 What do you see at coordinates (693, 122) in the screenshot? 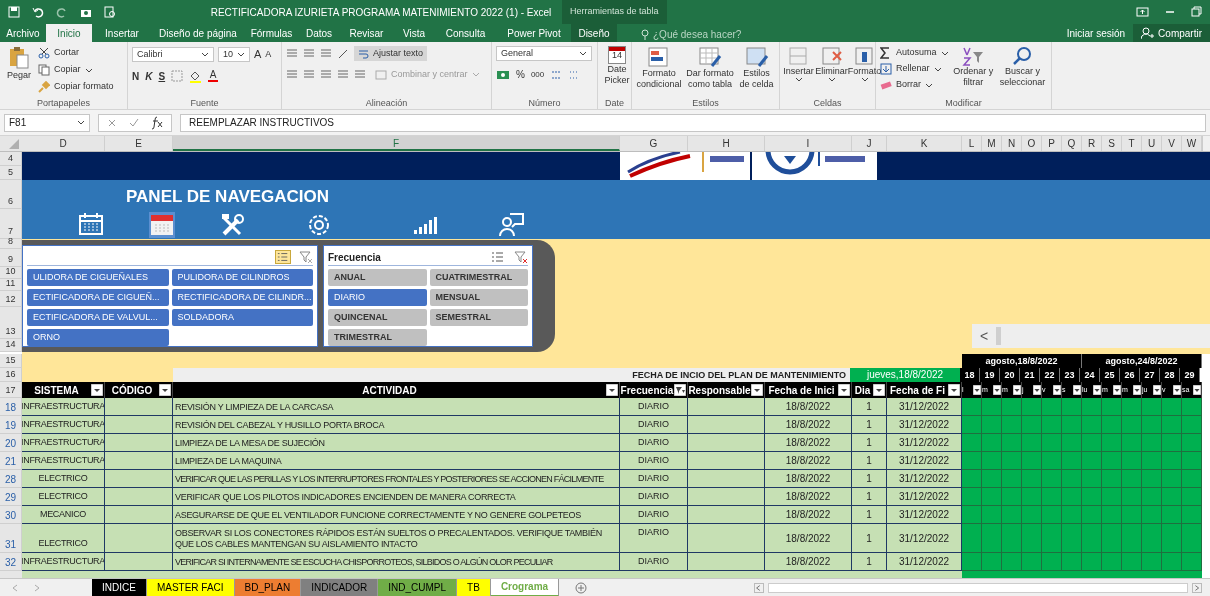
I see `formula-field: REEMPLAZAR INSTRUCTIVOS` at bounding box center [693, 122].